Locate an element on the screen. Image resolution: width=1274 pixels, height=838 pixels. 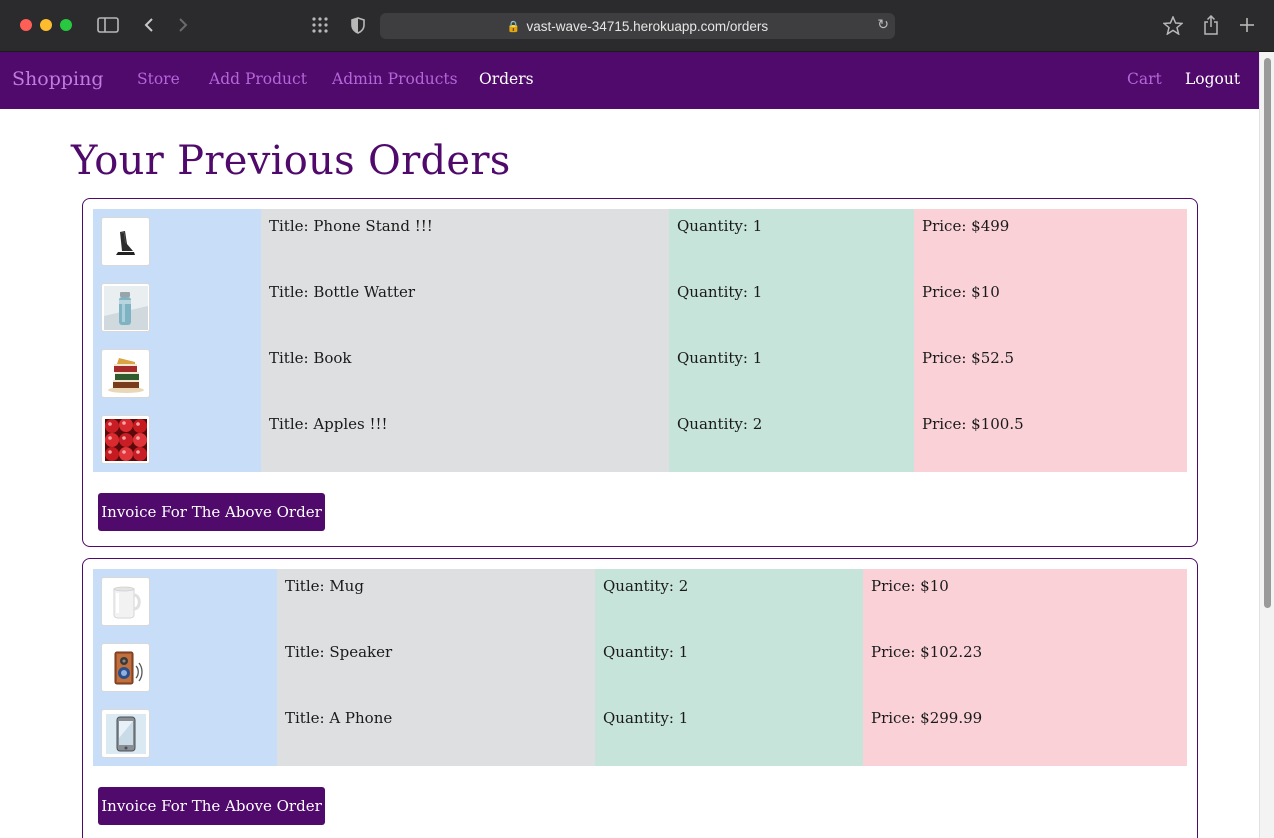
browser-toolbar: 🔒 vast-wave-34715.herokuapp.com/orders ↻ is located at coordinates (637, 26).